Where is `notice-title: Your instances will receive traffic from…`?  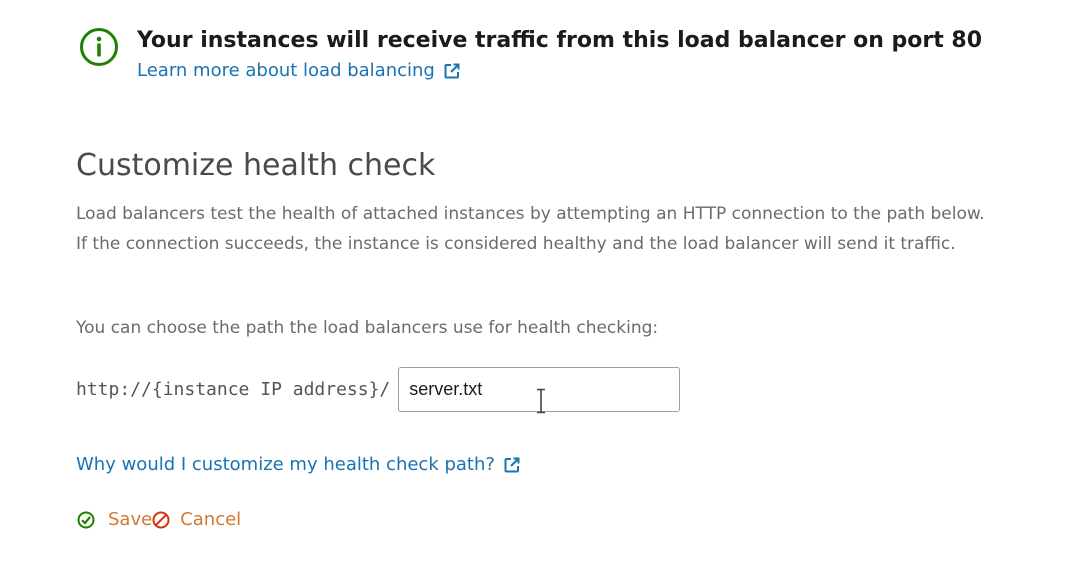 notice-title: Your instances will receive traffic from… is located at coordinates (560, 40).